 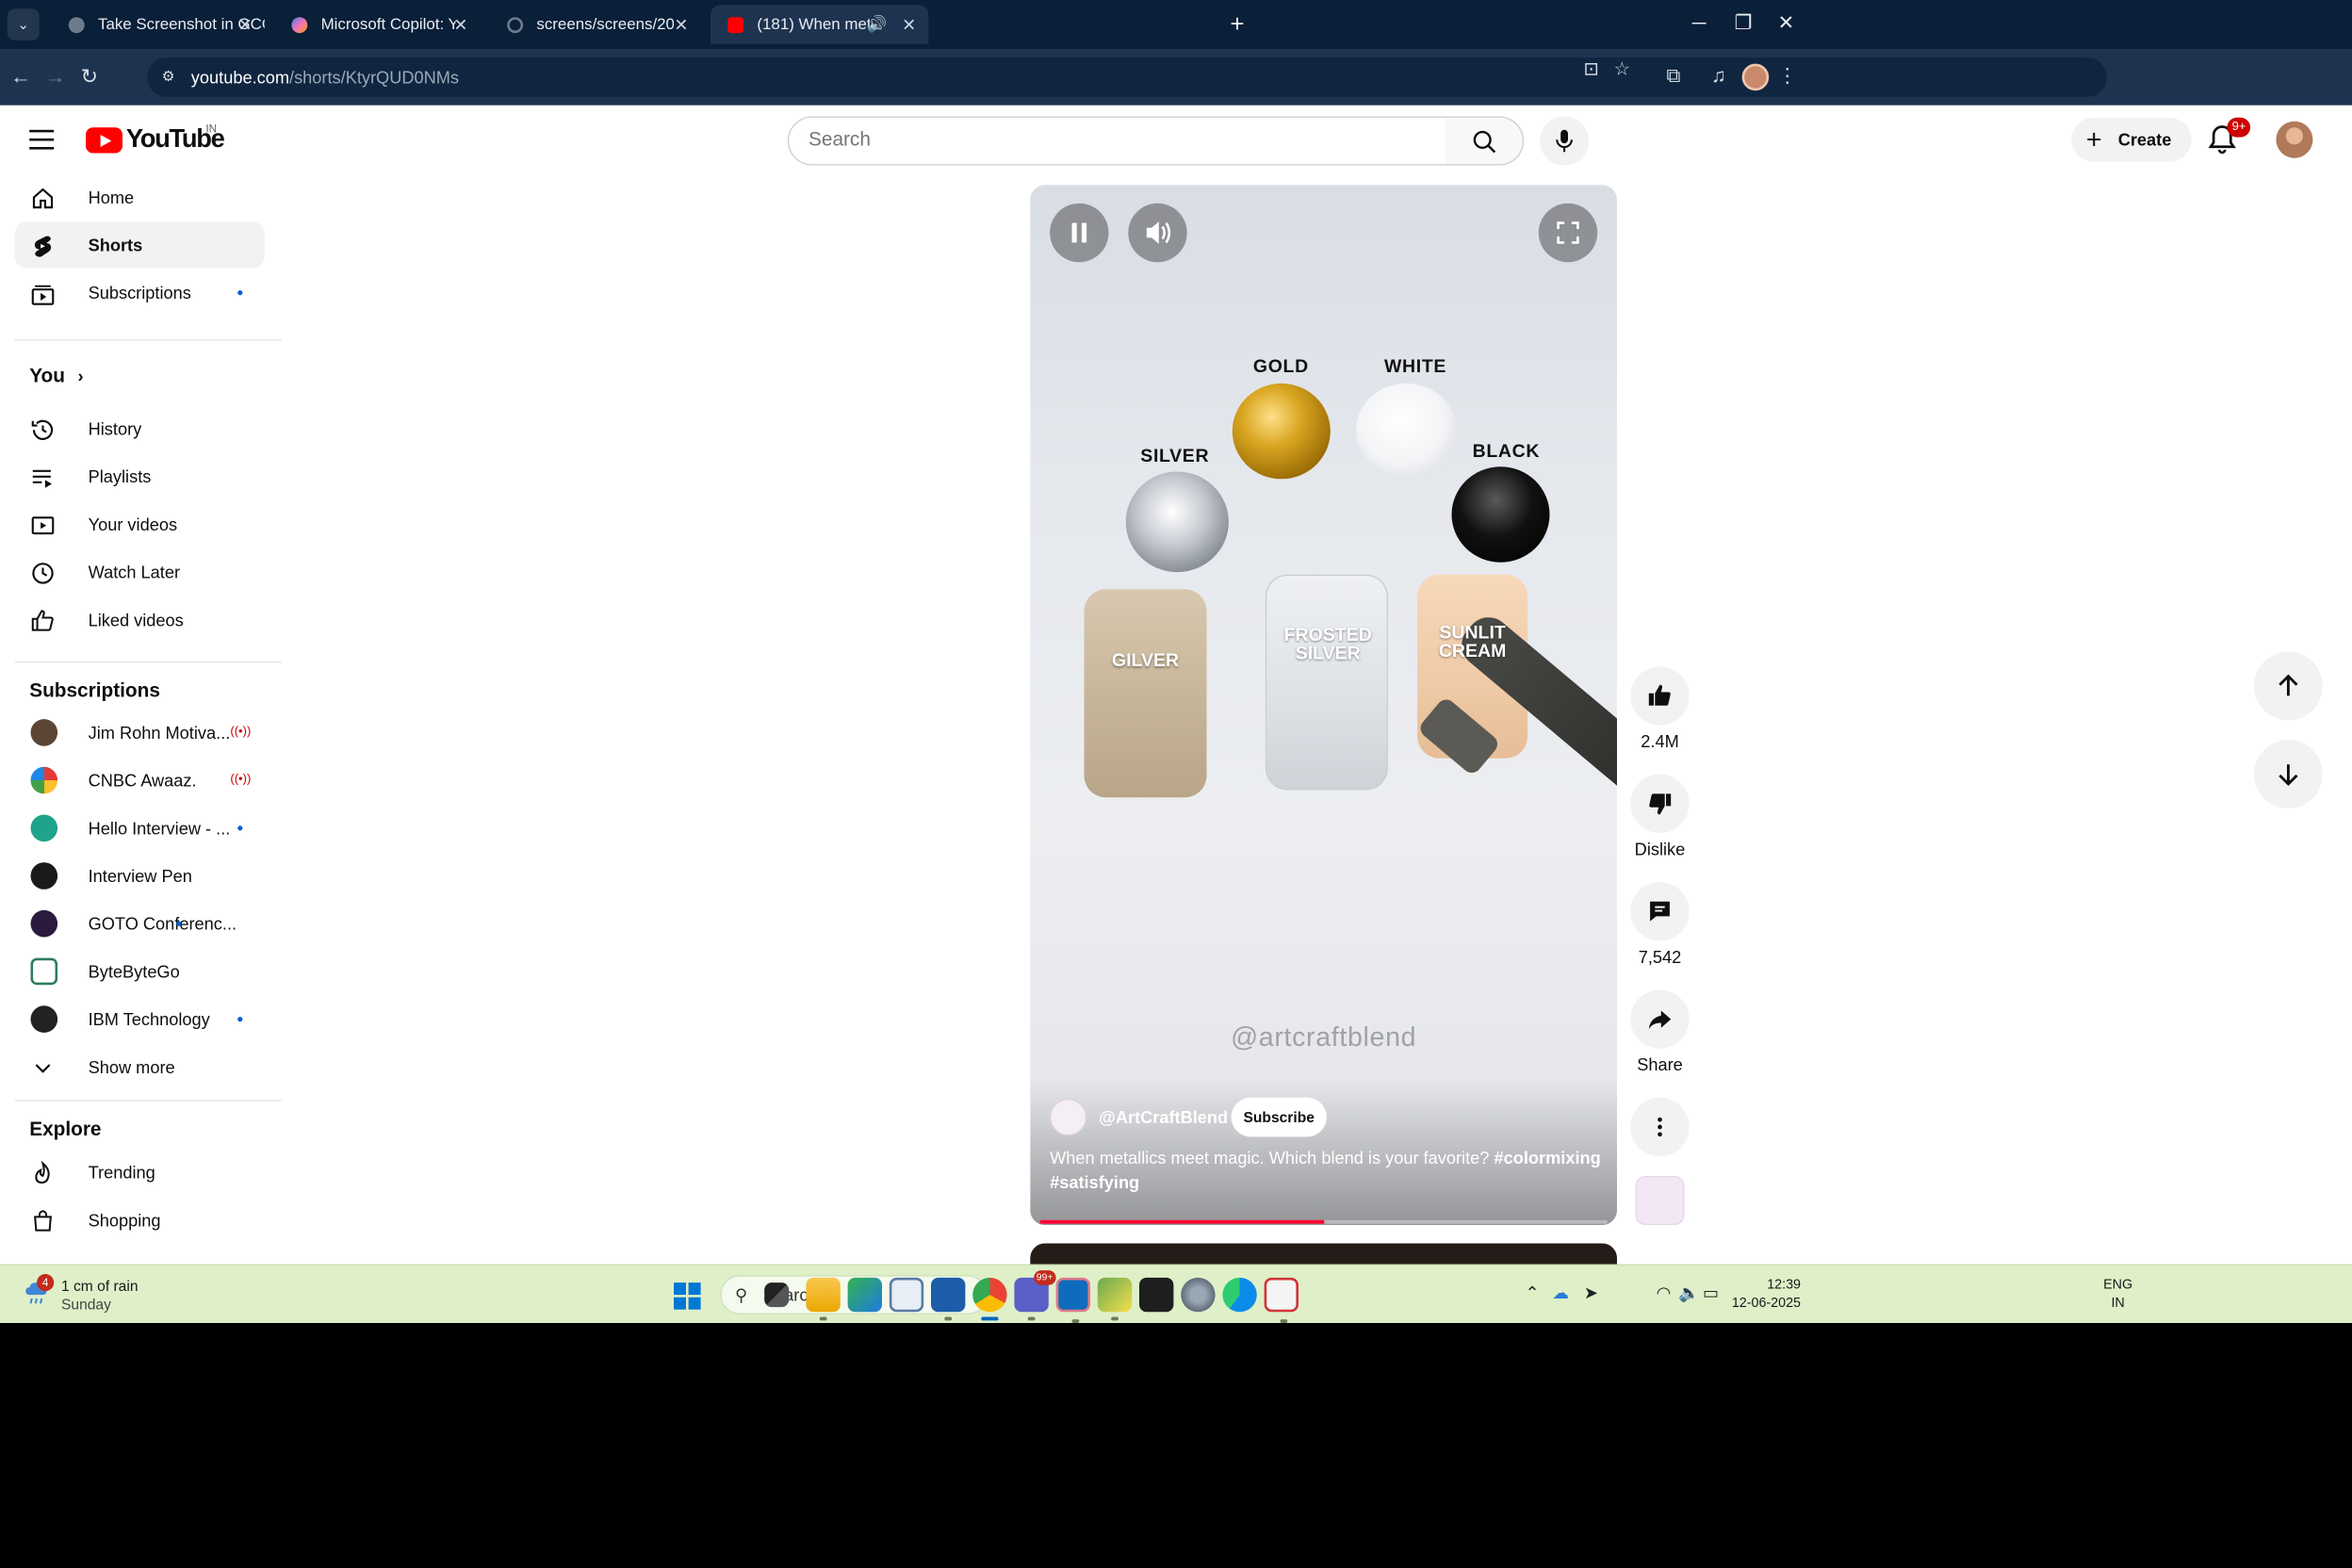 I want to click on volume-button, so click(x=1158, y=233).